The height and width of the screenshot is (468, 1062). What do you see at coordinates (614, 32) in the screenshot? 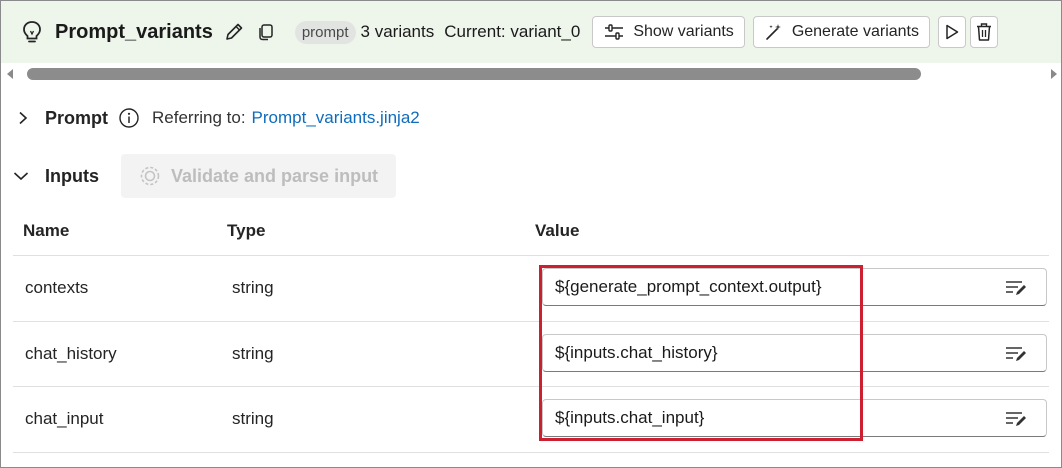
I see `sliders-icon` at bounding box center [614, 32].